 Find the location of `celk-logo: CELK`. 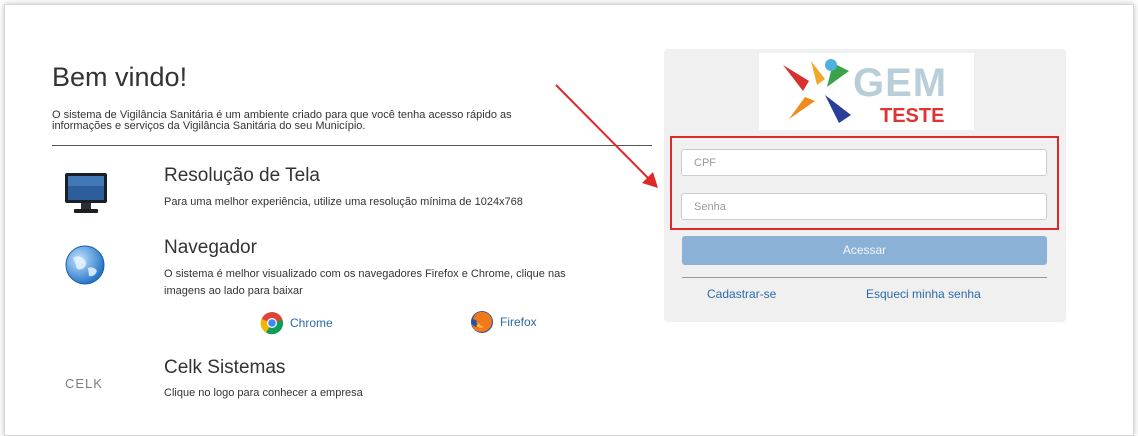

celk-logo: CELK is located at coordinates (84, 383).